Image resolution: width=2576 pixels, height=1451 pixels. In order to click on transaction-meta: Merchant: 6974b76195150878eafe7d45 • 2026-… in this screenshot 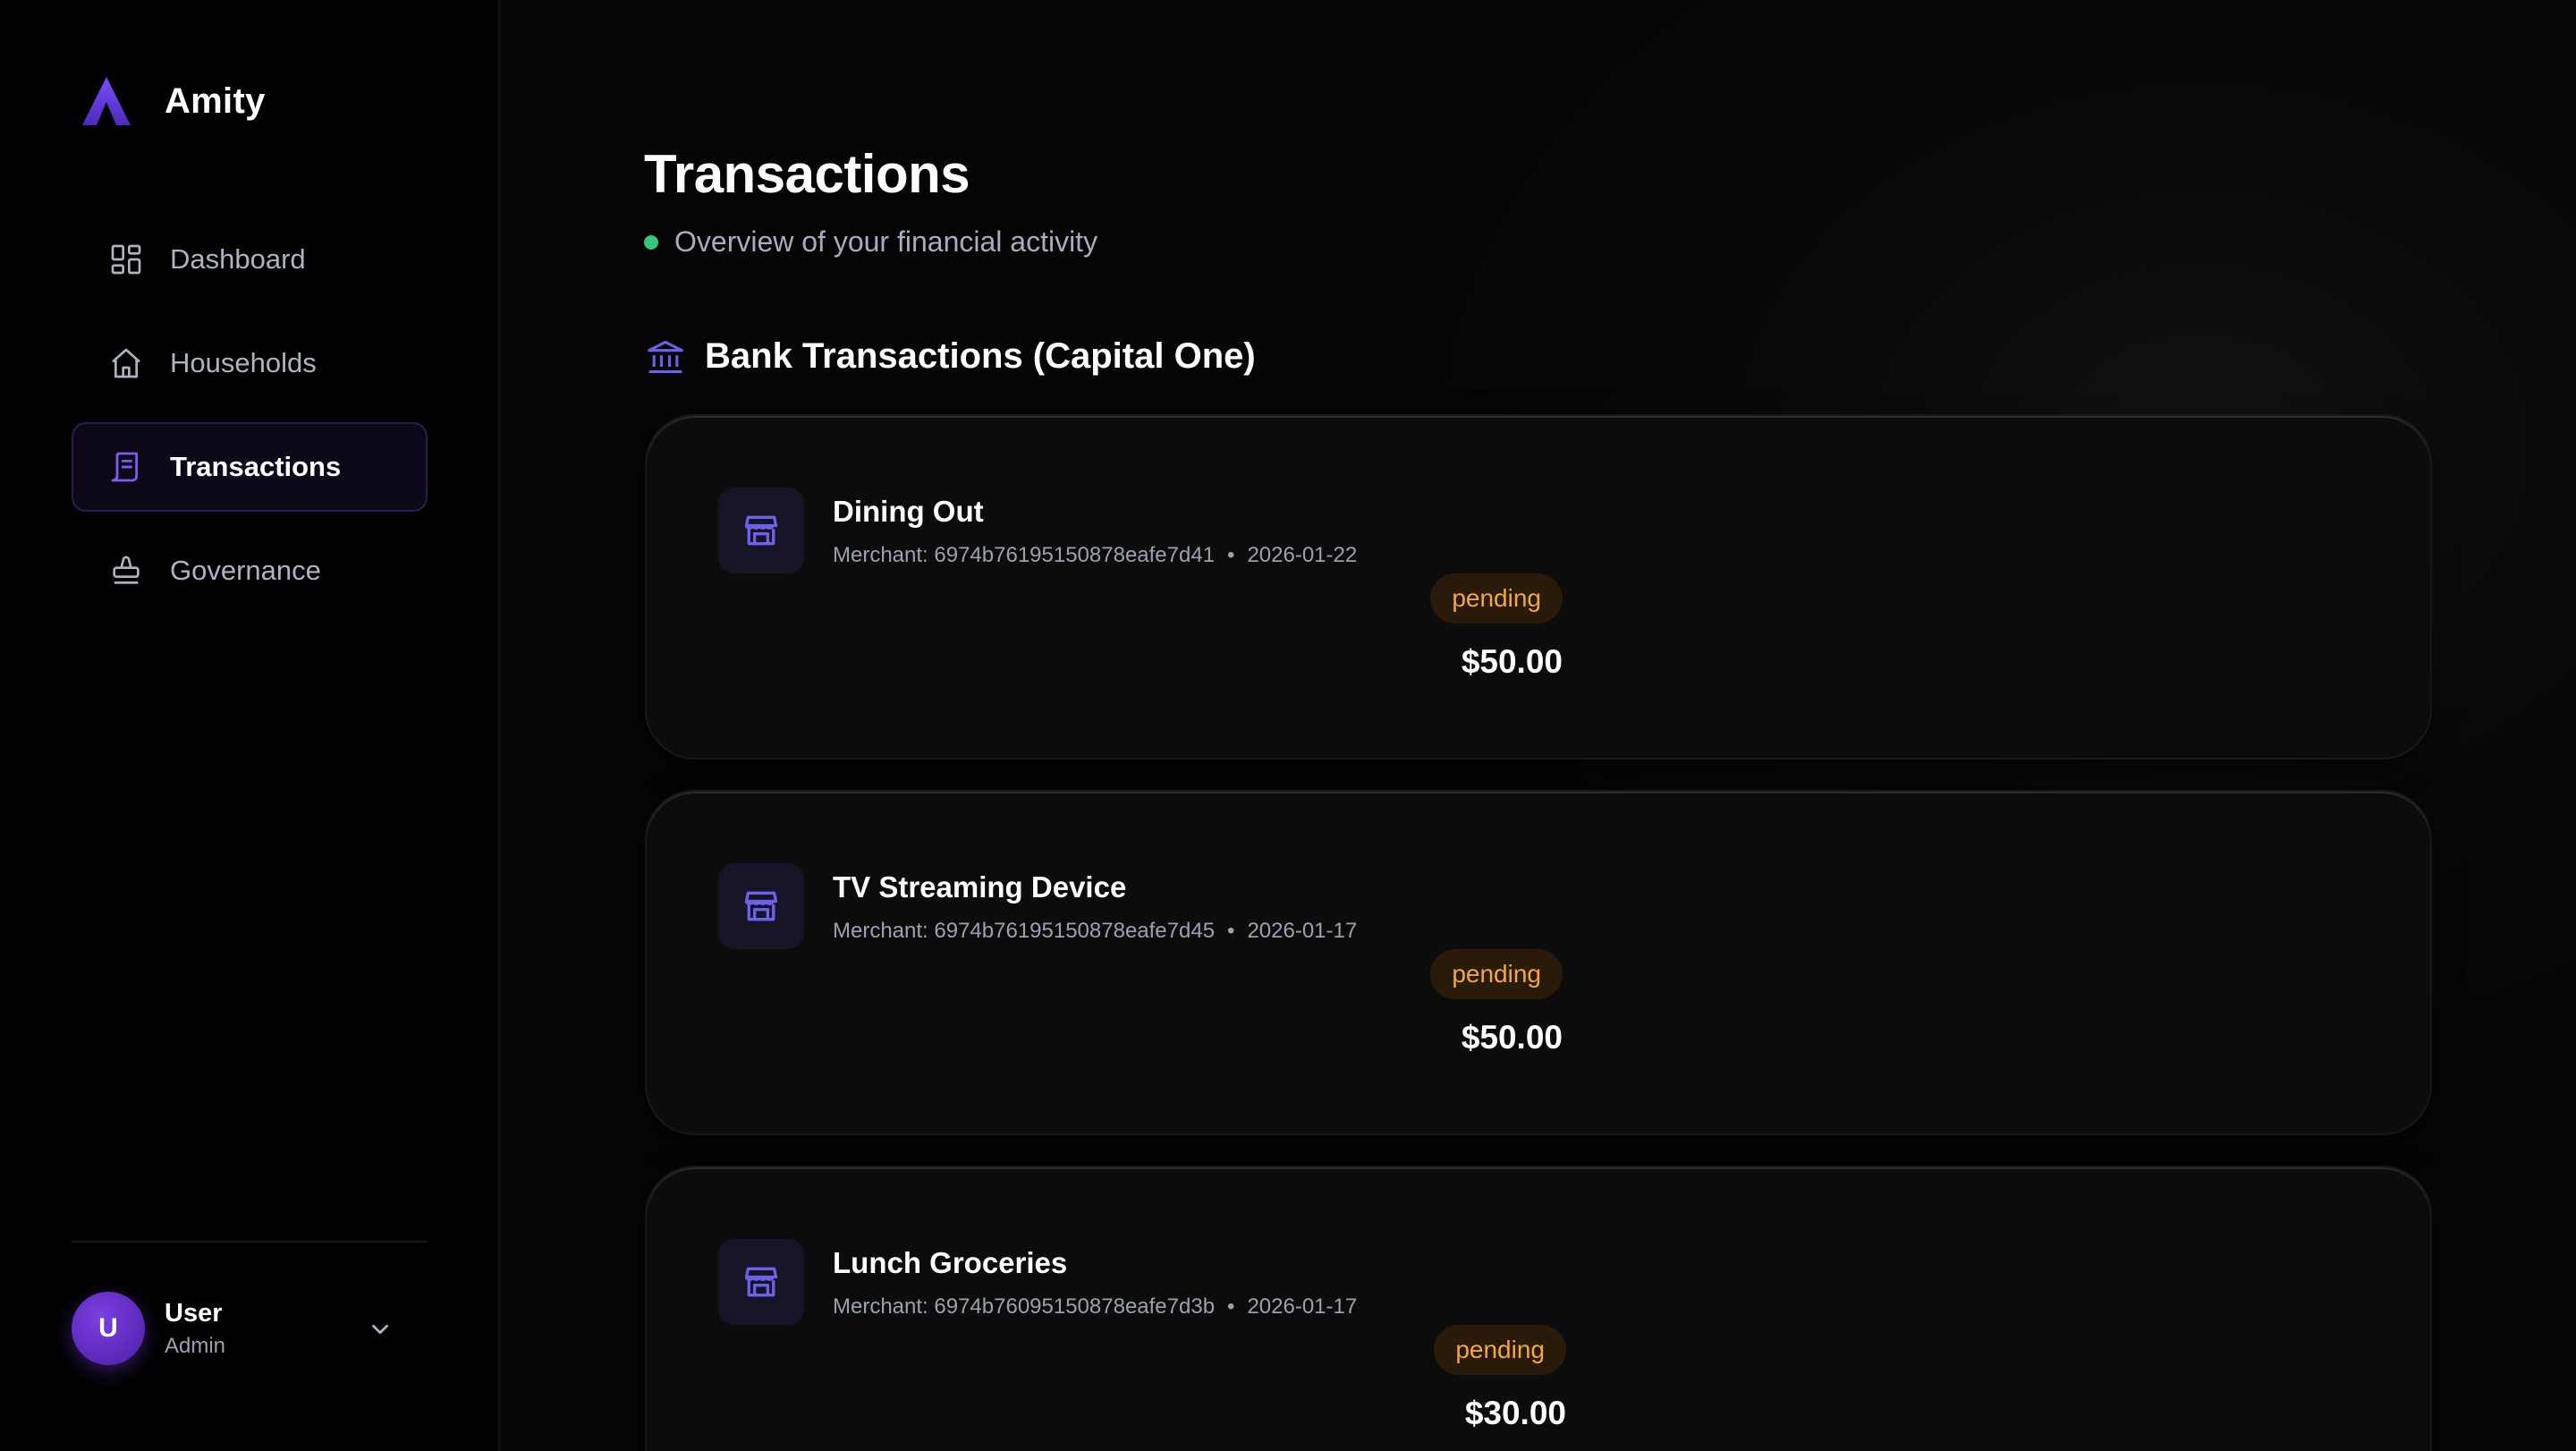, I will do `click(1095, 931)`.